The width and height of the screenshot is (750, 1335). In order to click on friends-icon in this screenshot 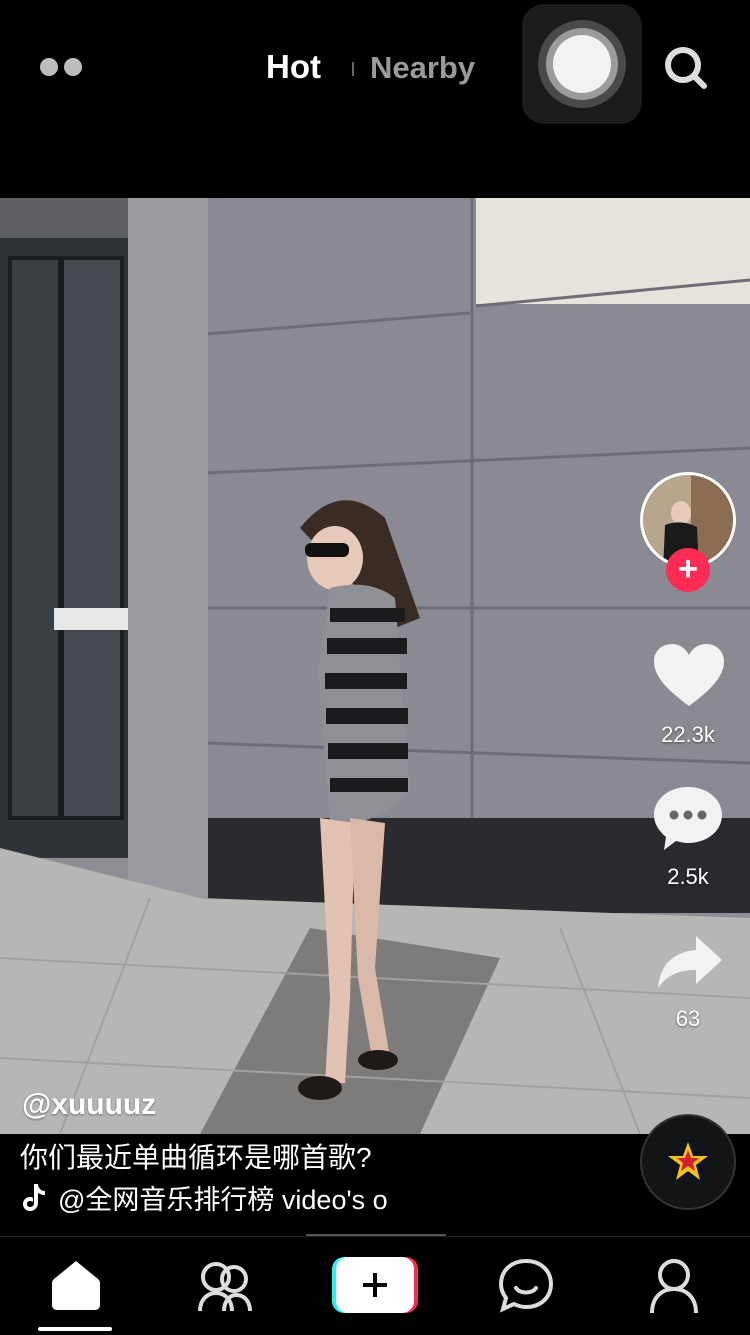, I will do `click(224, 1285)`.